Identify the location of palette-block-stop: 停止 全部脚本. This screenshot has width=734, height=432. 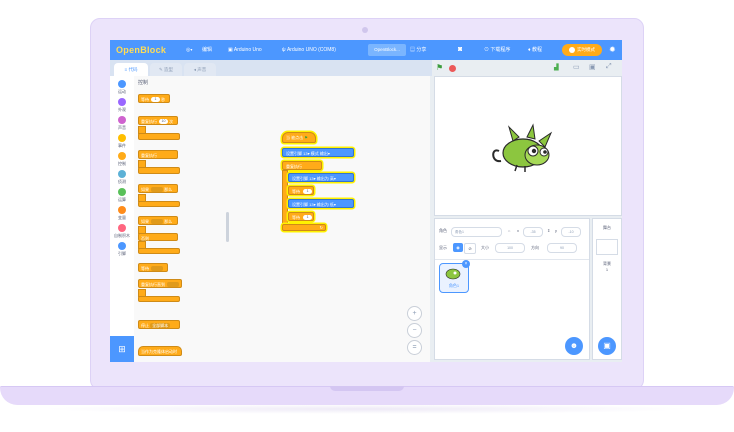
(159, 324).